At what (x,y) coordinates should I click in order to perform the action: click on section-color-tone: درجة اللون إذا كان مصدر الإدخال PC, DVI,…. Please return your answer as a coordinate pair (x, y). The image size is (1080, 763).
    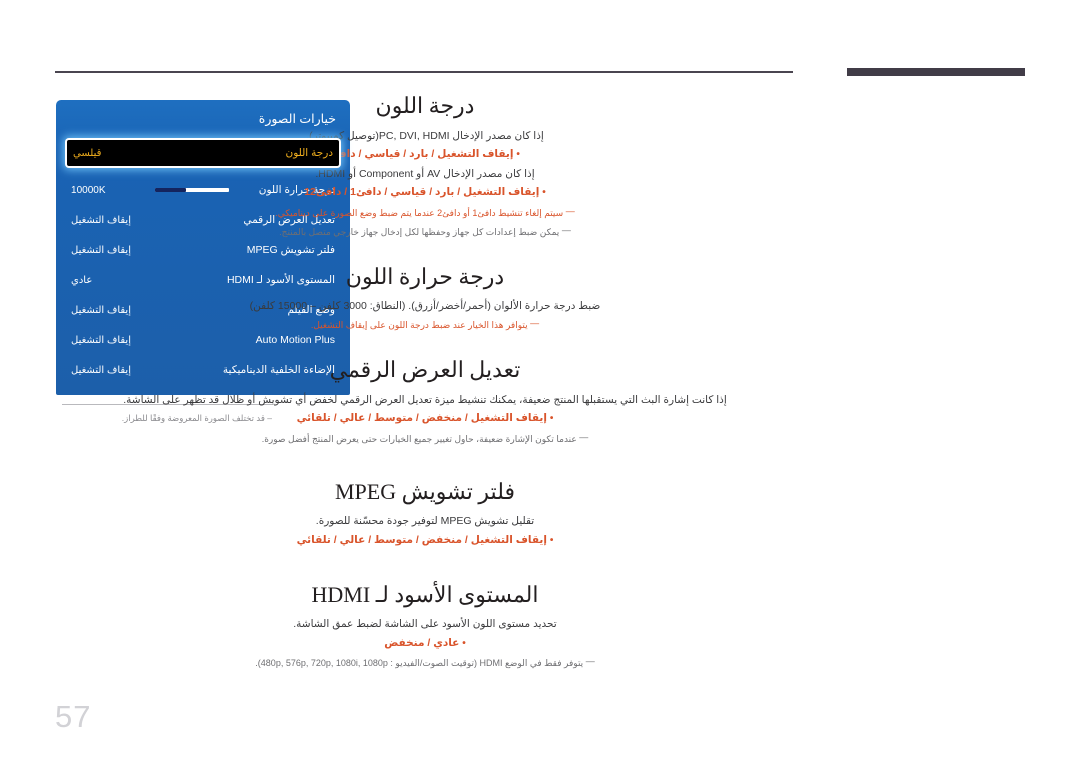
    Looking at the image, I should click on (425, 166).